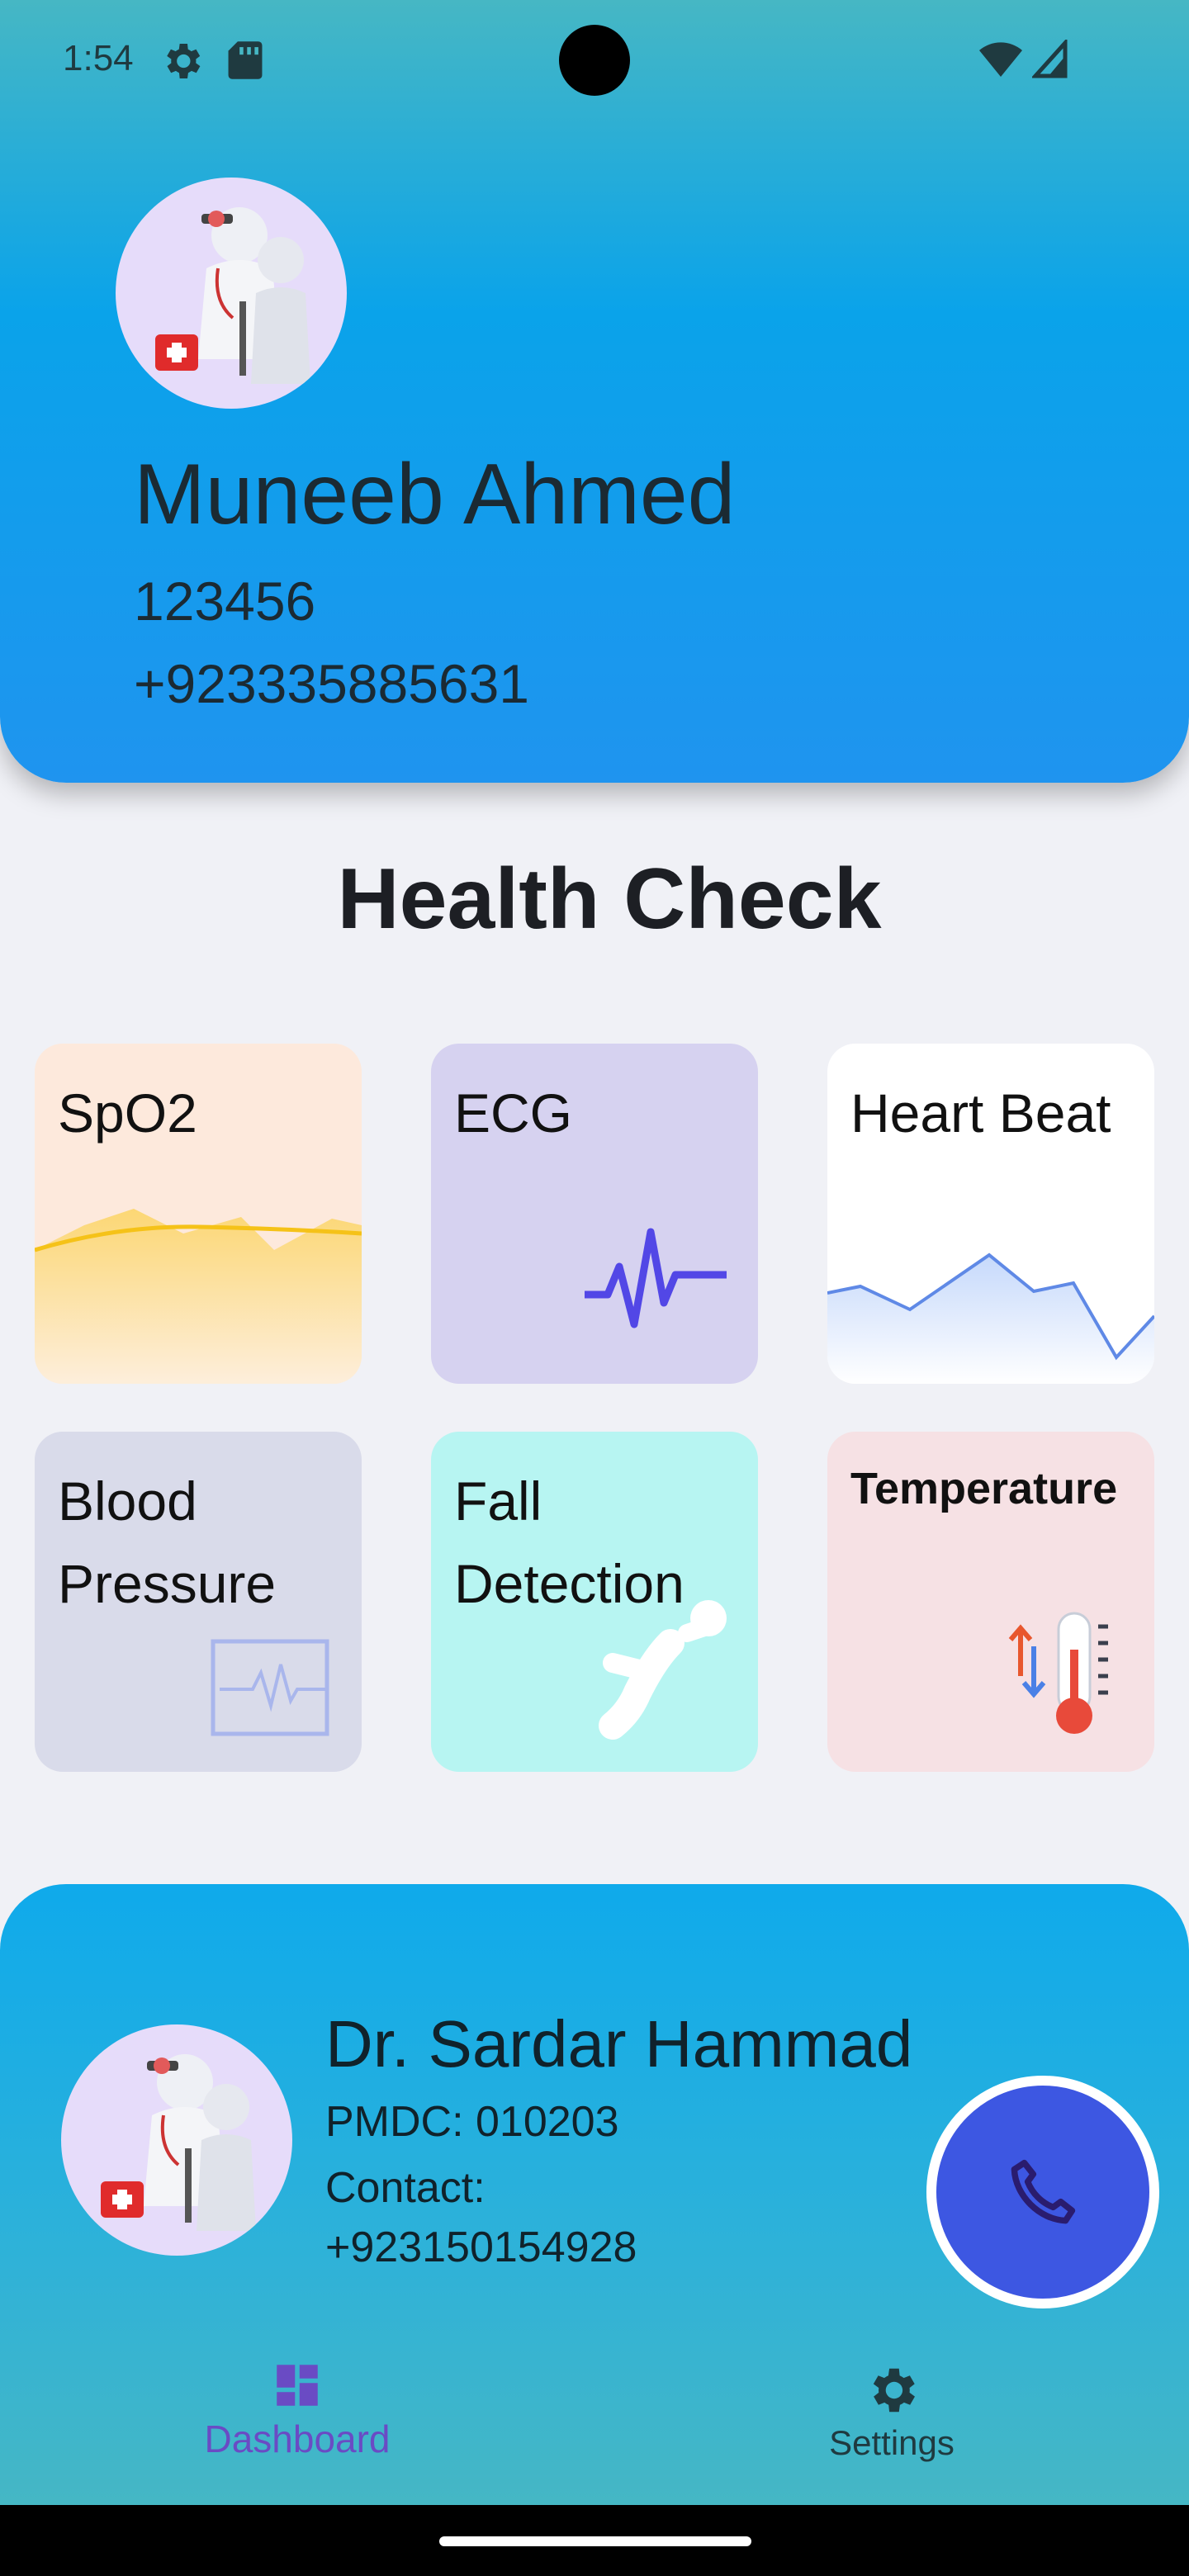 This screenshot has width=1189, height=2576. What do you see at coordinates (569, 1542) in the screenshot?
I see `card-title-fall-detection: Fall Detection` at bounding box center [569, 1542].